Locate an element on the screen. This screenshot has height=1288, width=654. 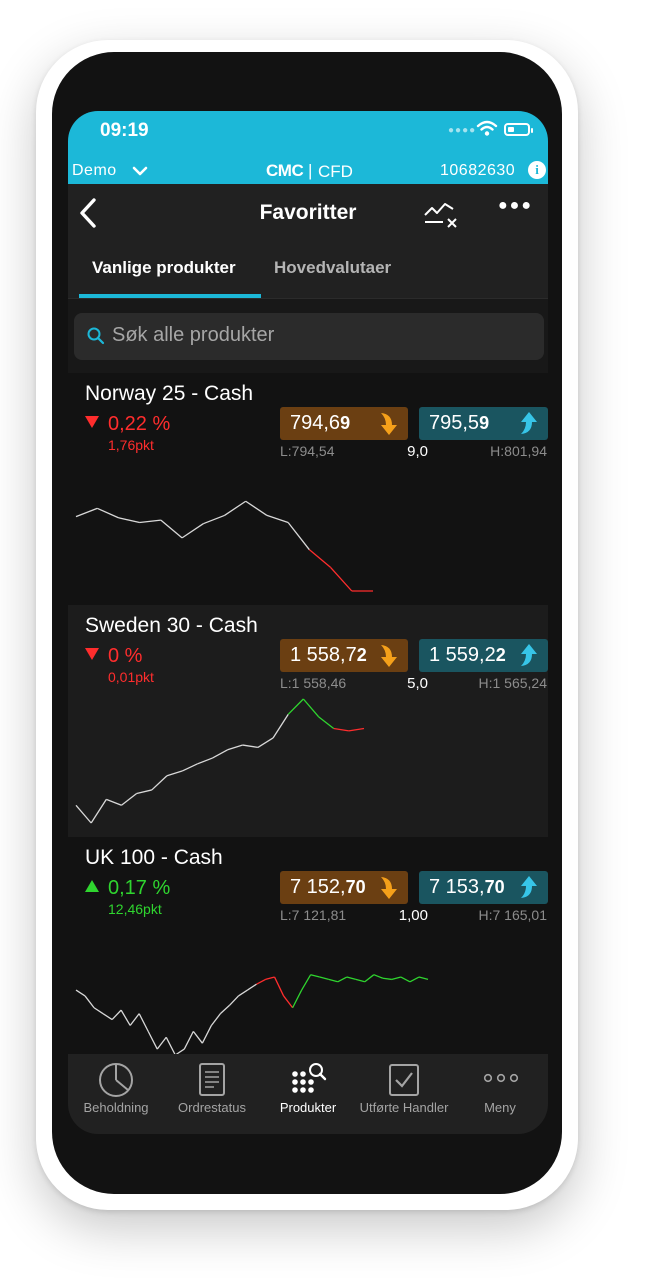
sell-button: 794,69 is located at coordinates (344, 423).